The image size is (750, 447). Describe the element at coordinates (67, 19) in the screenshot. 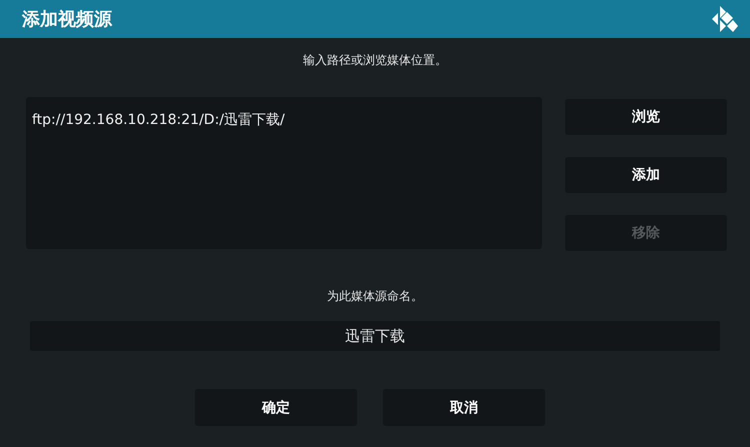

I see `window-title: 添加视频源` at that location.